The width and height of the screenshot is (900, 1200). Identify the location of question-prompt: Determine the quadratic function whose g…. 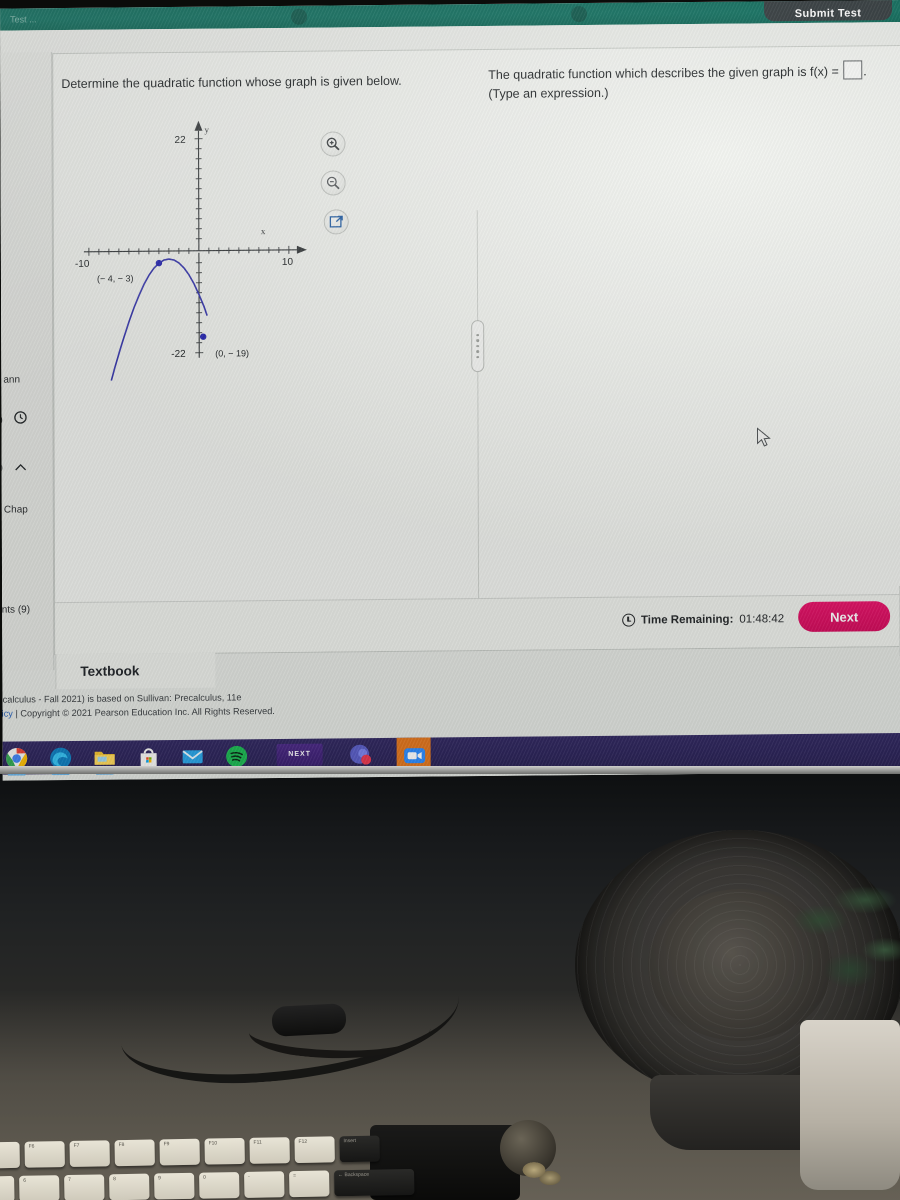
(231, 82).